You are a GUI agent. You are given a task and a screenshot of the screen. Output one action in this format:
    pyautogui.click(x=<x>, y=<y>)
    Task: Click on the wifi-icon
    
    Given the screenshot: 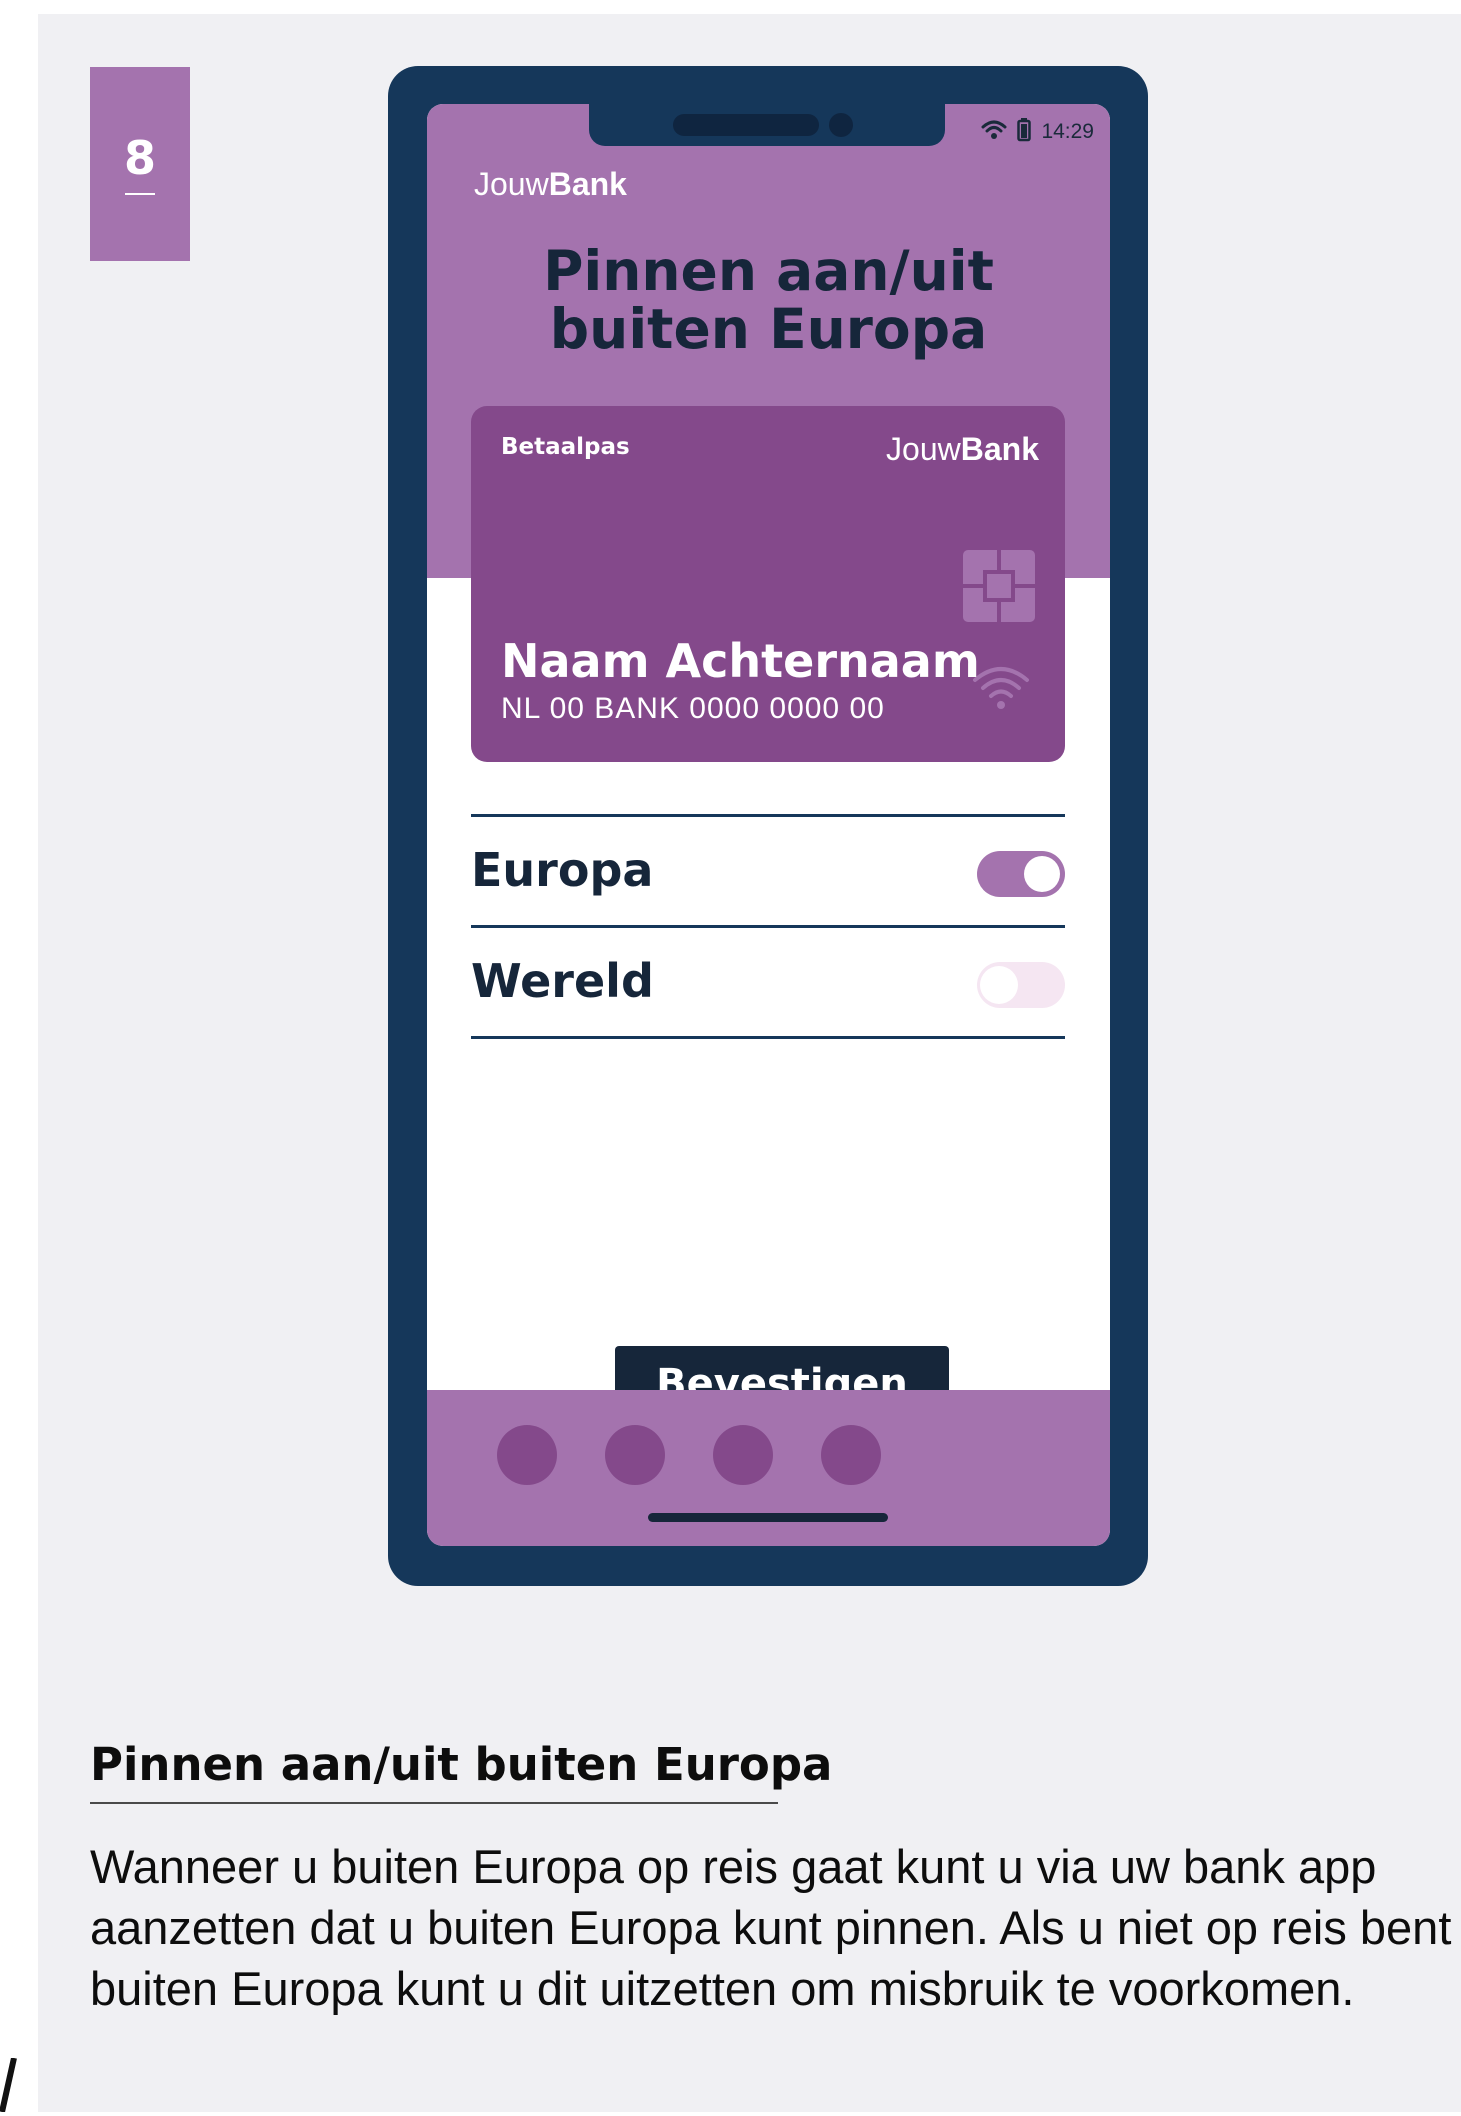 What is the action you would take?
    pyautogui.click(x=994, y=132)
    